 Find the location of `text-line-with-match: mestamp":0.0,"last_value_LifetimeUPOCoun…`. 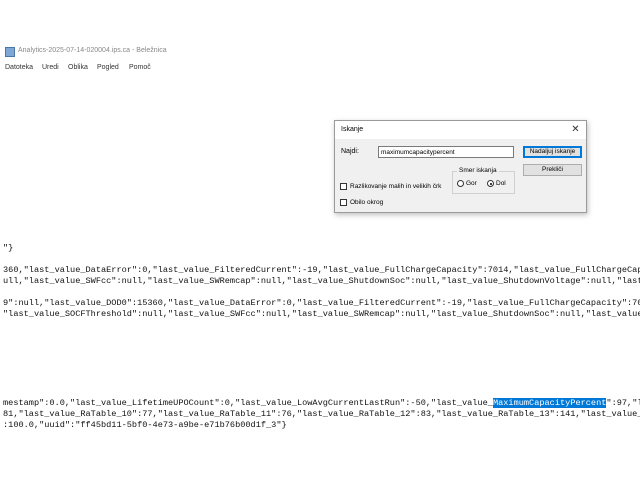

text-line-with-match: mestamp":0.0,"last_value_LifetimeUPOCoun… is located at coordinates (321, 403).